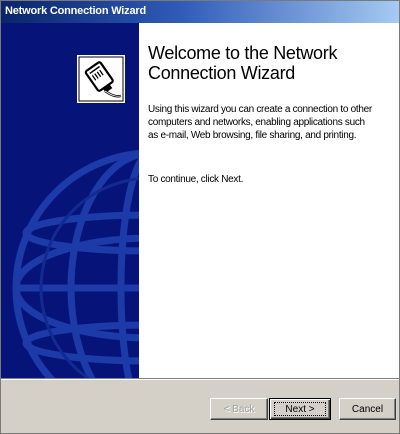 This screenshot has height=434, width=400. I want to click on title-bar: Network Connection Wizard, so click(200, 12).